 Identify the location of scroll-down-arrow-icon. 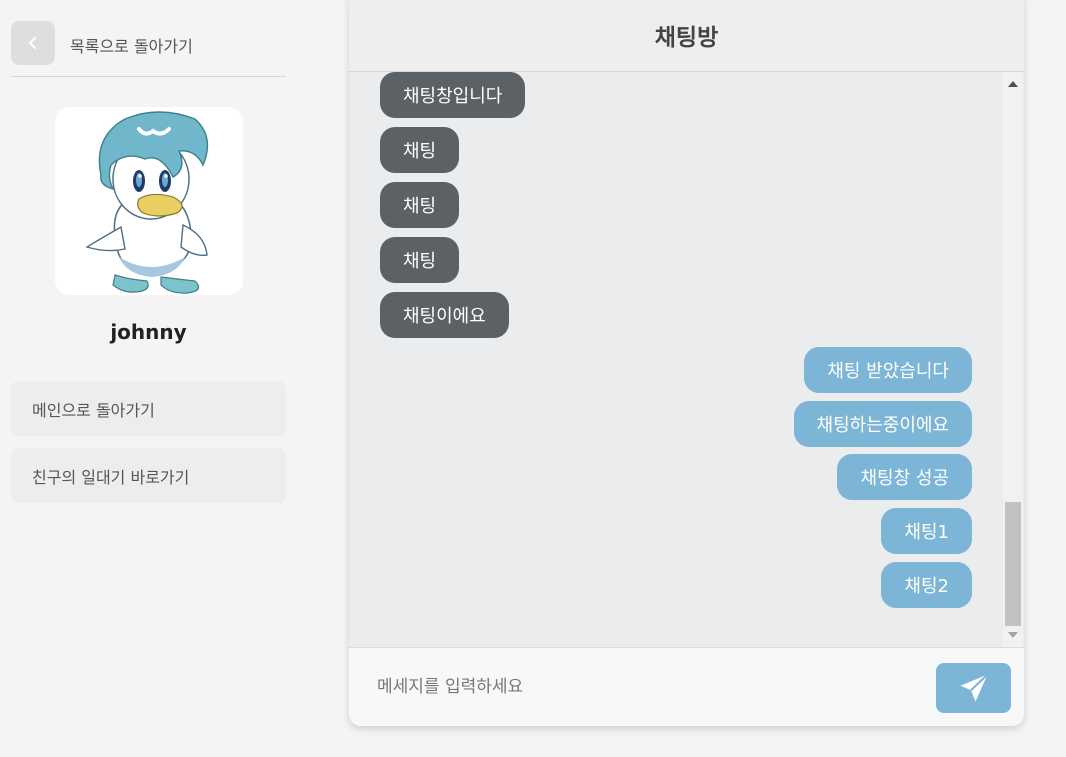
(1013, 635).